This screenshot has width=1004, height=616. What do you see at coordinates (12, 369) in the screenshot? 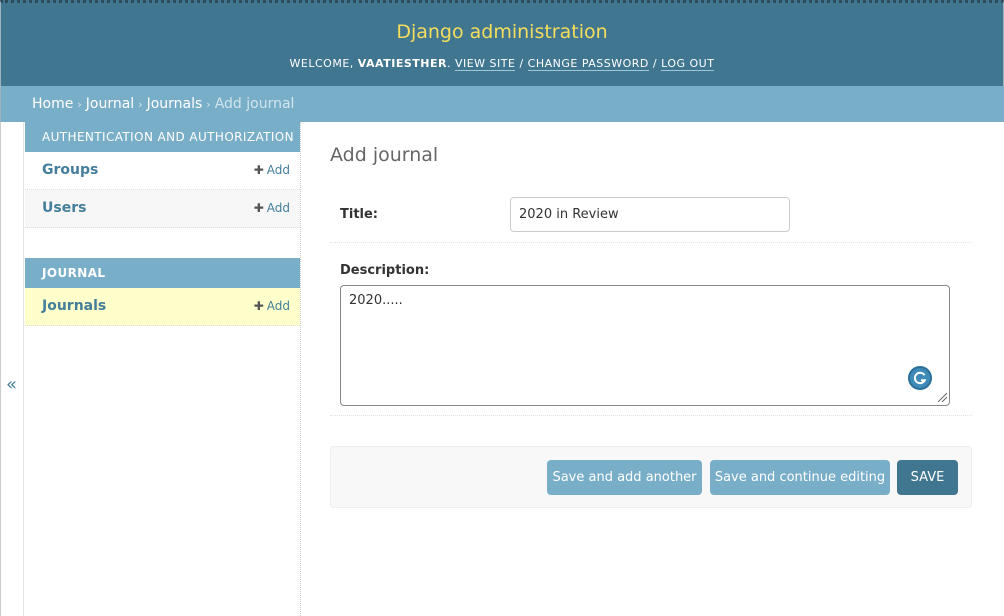
I see `toggle-nav-sidebar: «` at bounding box center [12, 369].